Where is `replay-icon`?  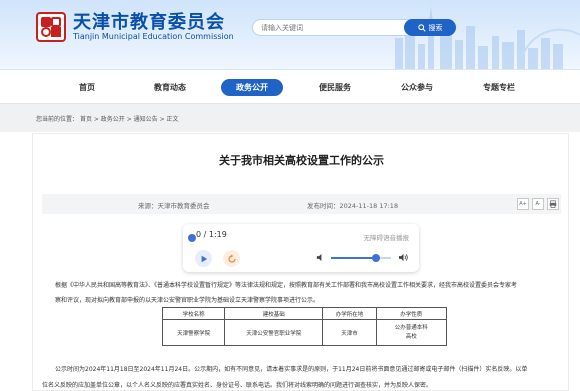
replay-icon is located at coordinates (231, 258).